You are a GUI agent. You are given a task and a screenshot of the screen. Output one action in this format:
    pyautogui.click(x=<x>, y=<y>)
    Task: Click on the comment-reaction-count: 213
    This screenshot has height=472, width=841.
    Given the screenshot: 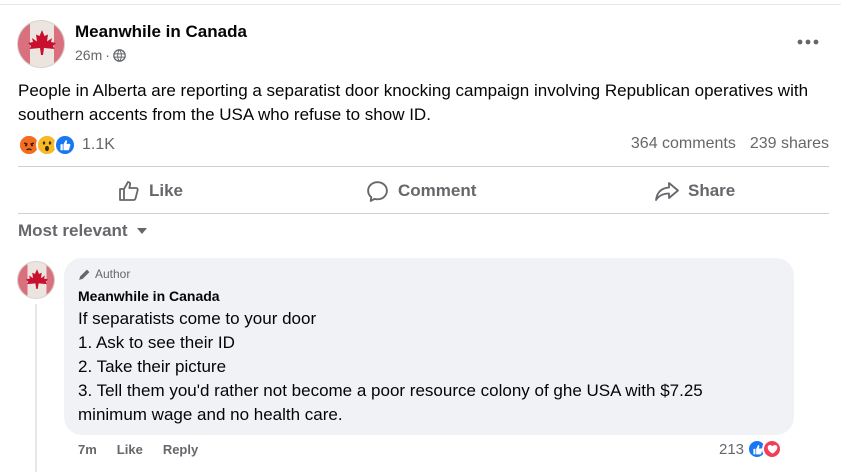 What is the action you would take?
    pyautogui.click(x=732, y=449)
    